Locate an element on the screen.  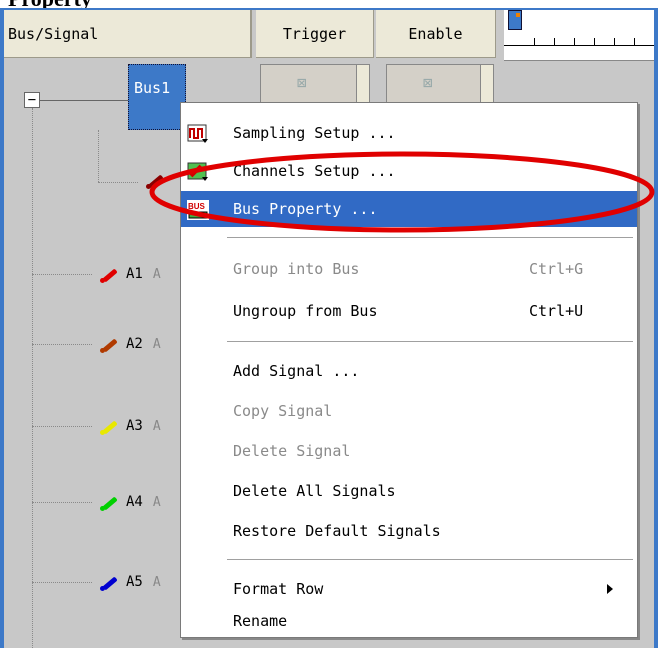
bus-icon: BUS is located at coordinates (198, 210).